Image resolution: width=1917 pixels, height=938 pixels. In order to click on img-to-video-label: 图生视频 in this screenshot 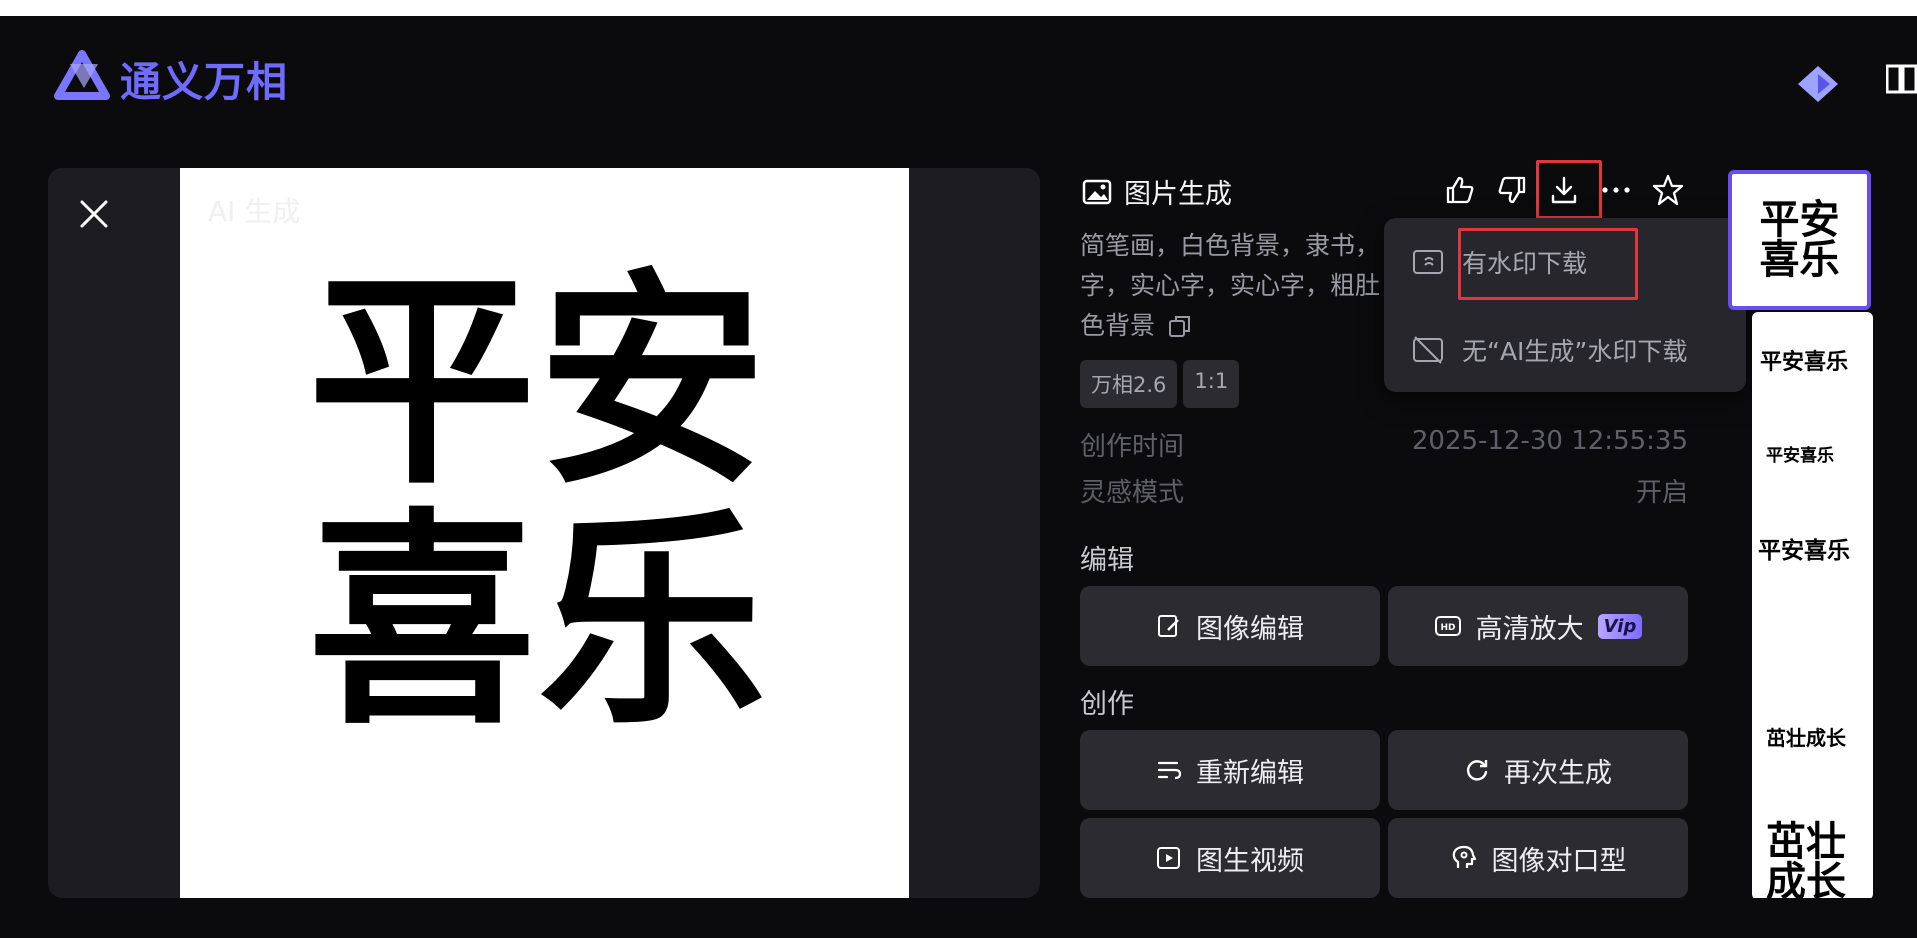, I will do `click(1250, 861)`.